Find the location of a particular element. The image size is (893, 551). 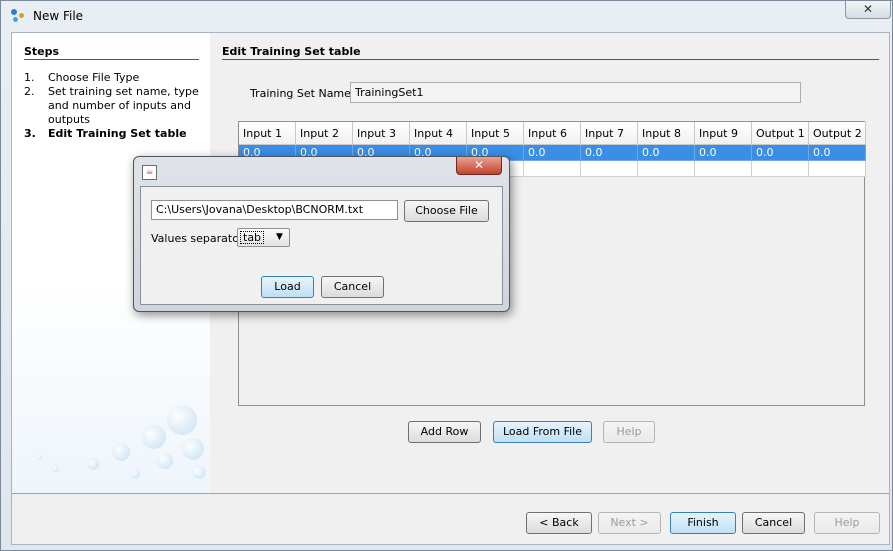

training-set-name-field: TrainingSet1 is located at coordinates (575, 92).